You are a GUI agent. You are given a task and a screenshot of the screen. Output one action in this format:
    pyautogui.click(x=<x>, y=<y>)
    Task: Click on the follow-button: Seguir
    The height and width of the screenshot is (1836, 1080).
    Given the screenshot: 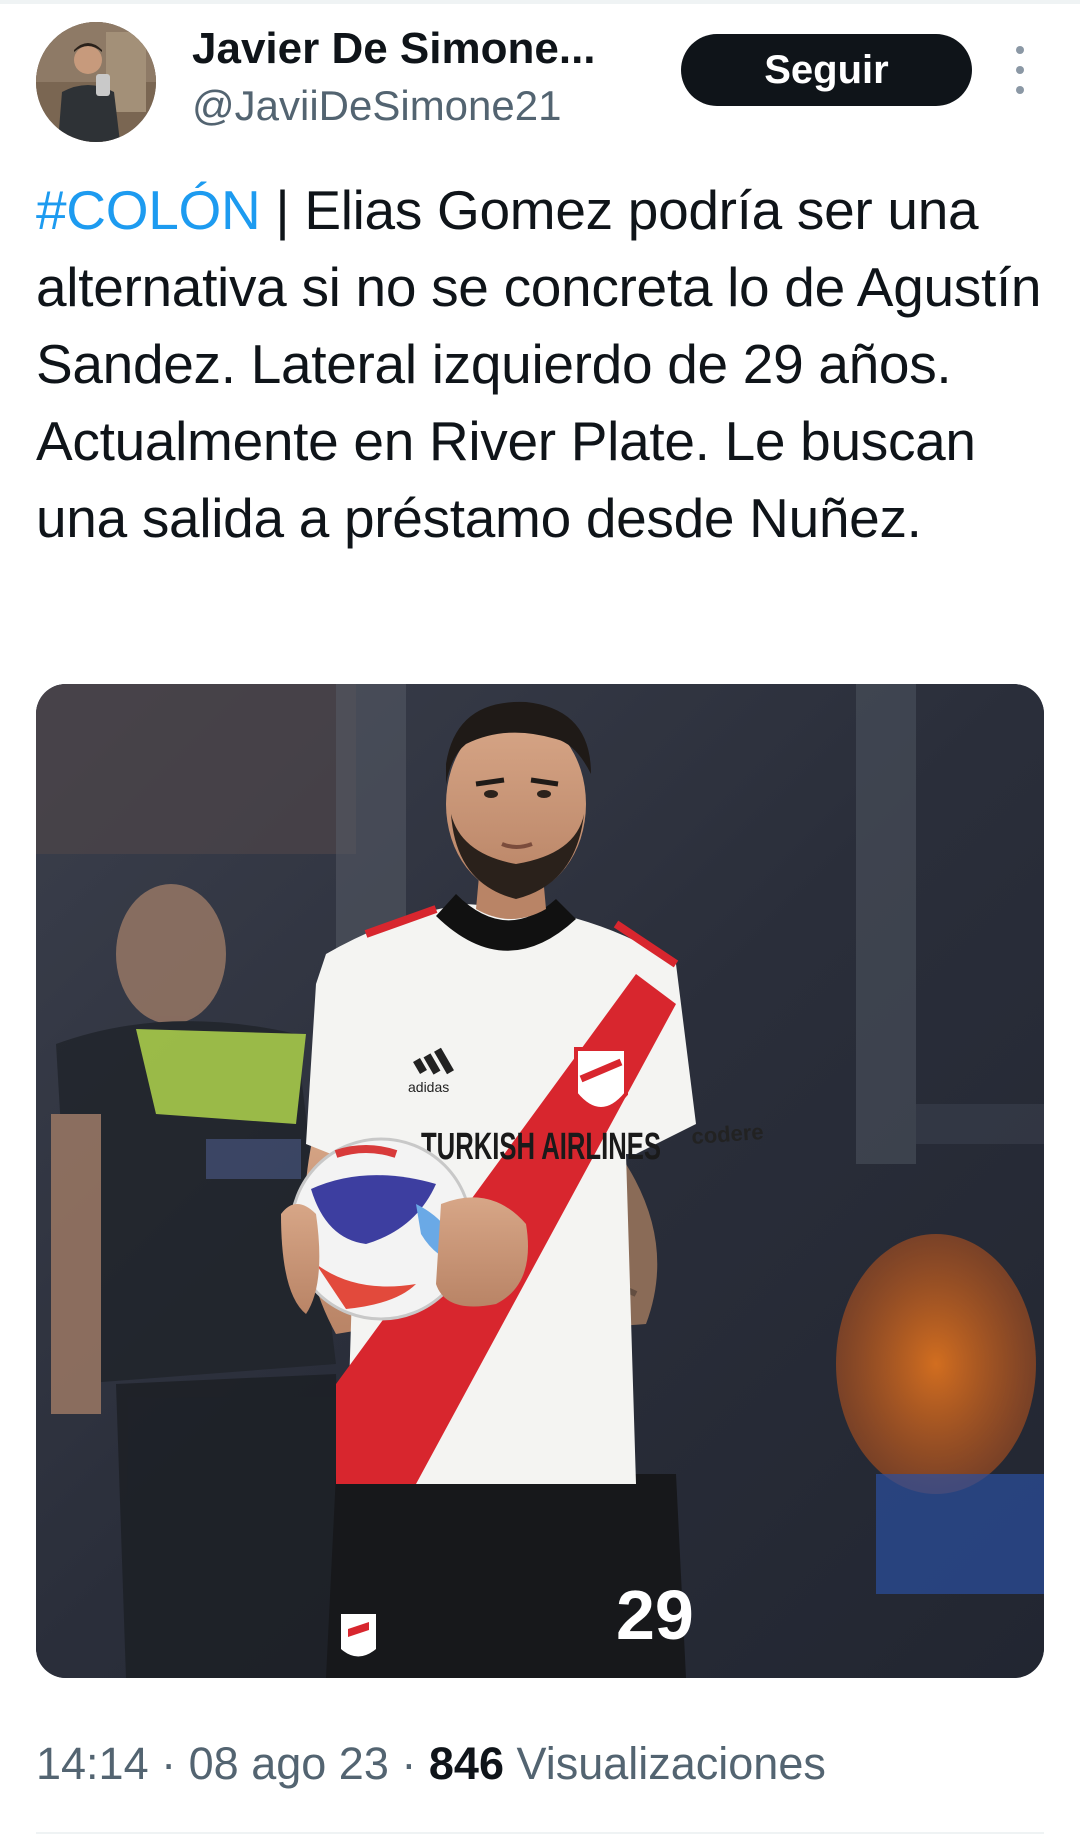 What is the action you would take?
    pyautogui.click(x=826, y=70)
    